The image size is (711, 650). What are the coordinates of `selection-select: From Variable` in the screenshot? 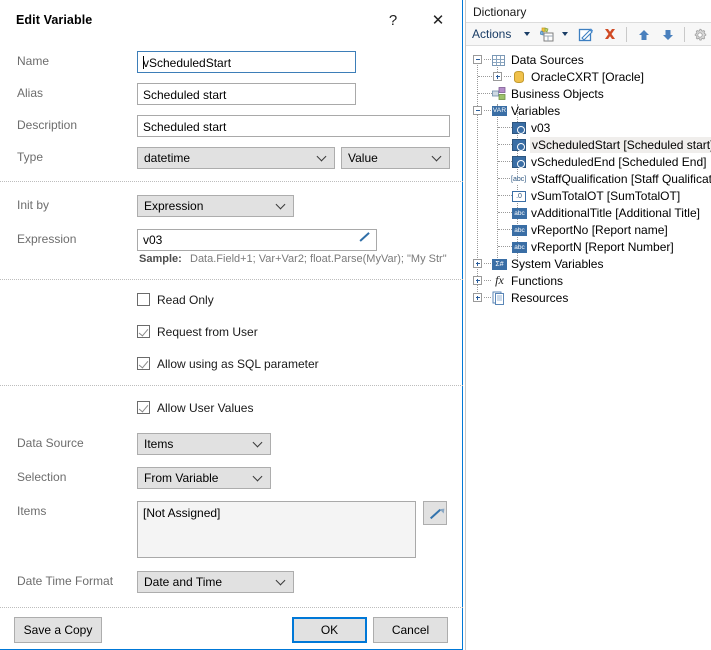 It's located at (204, 478).